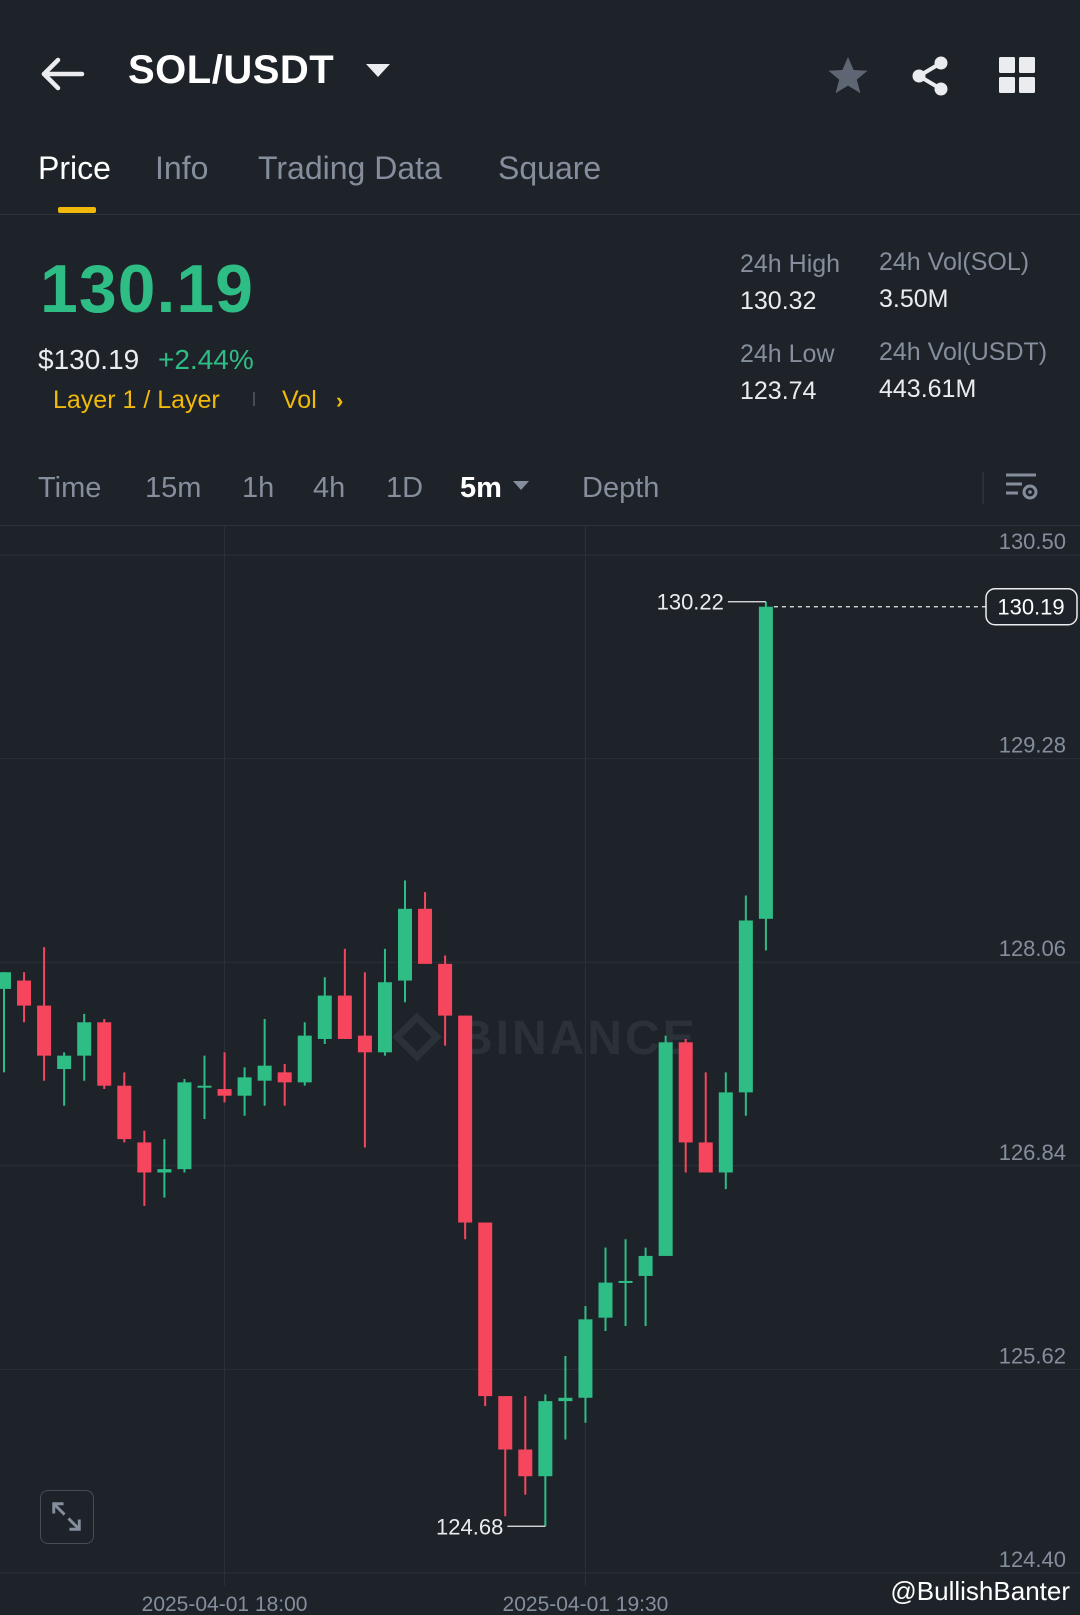  I want to click on y-tick-label: 125.62, so click(1032, 1355).